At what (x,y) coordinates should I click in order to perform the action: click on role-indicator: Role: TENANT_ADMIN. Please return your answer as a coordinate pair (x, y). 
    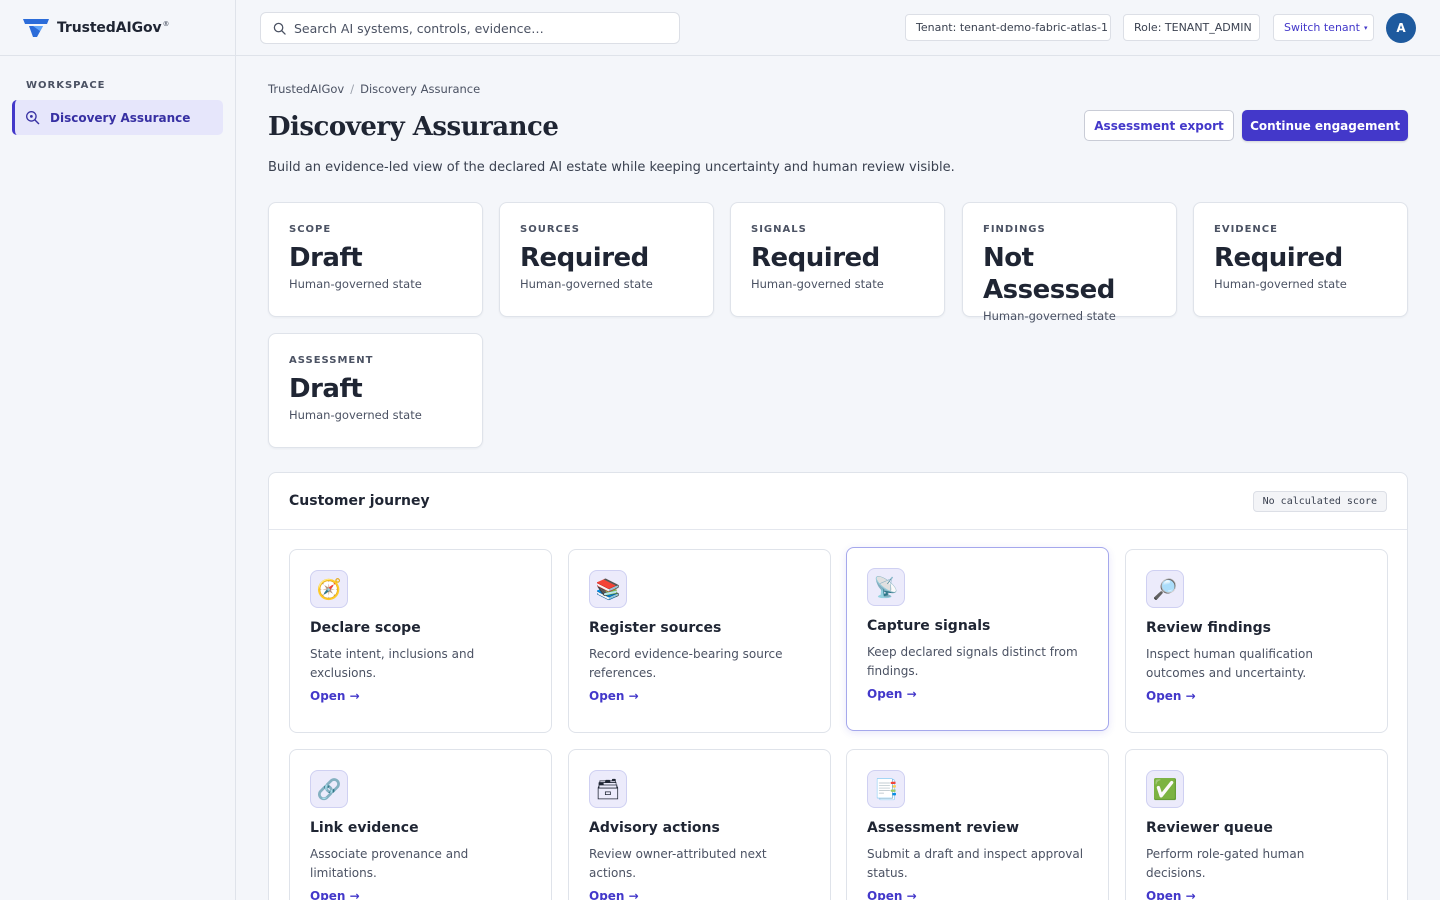
    Looking at the image, I should click on (1191, 27).